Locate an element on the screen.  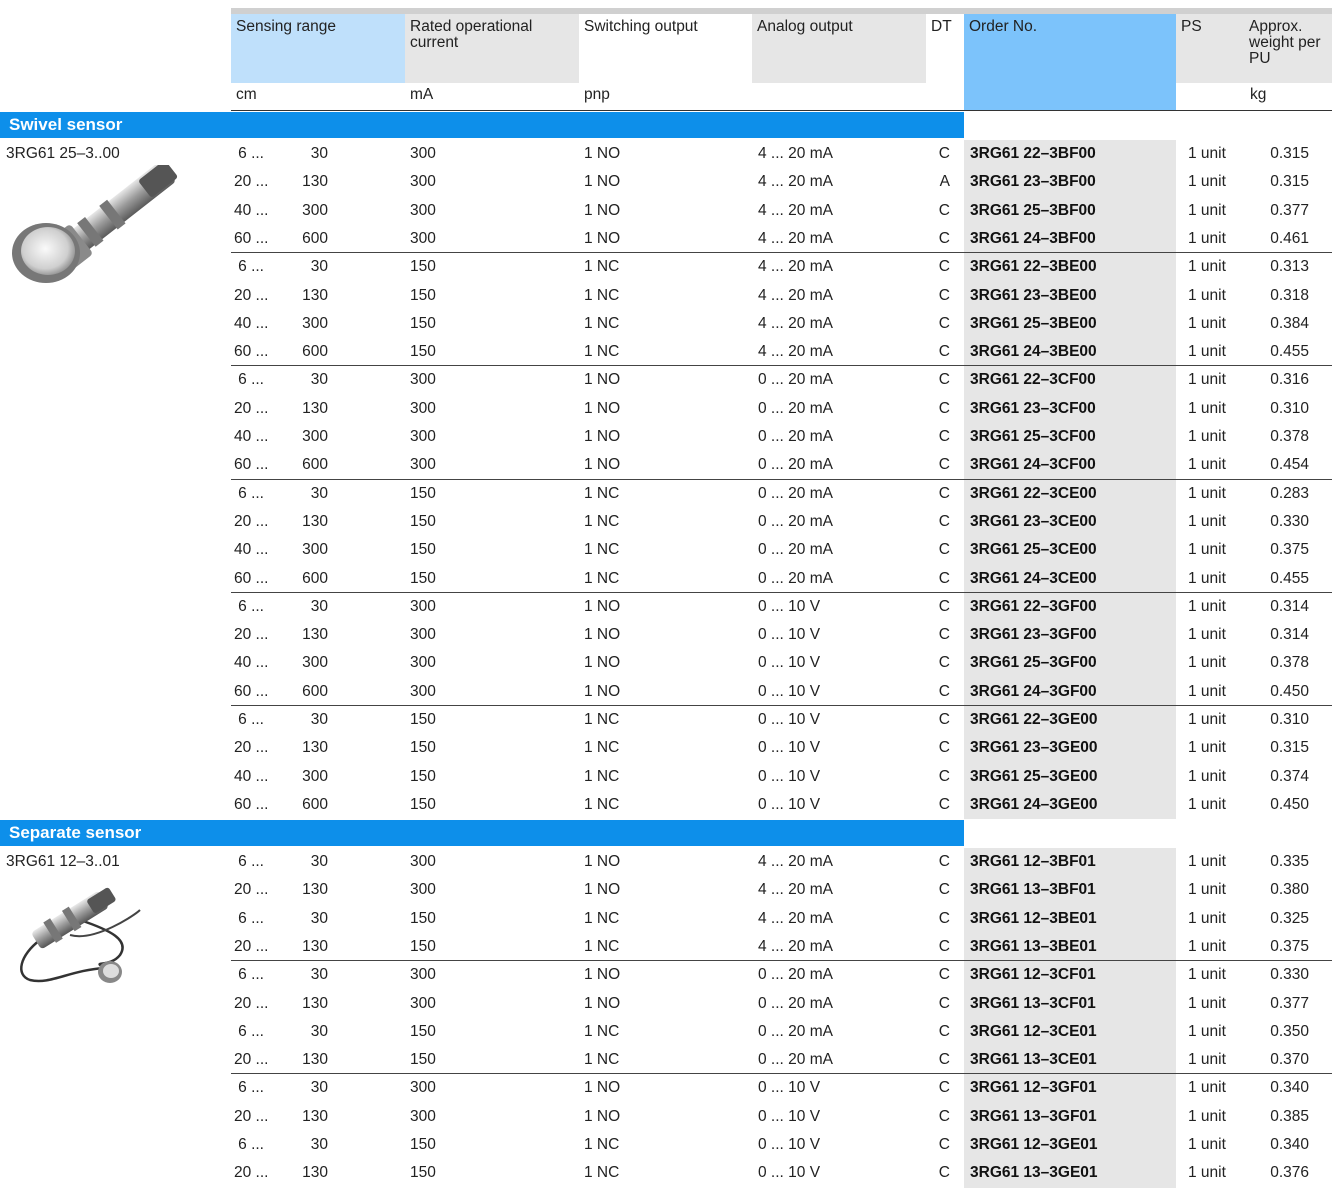
cell-weight: 0.384 is located at coordinates (1289, 323).